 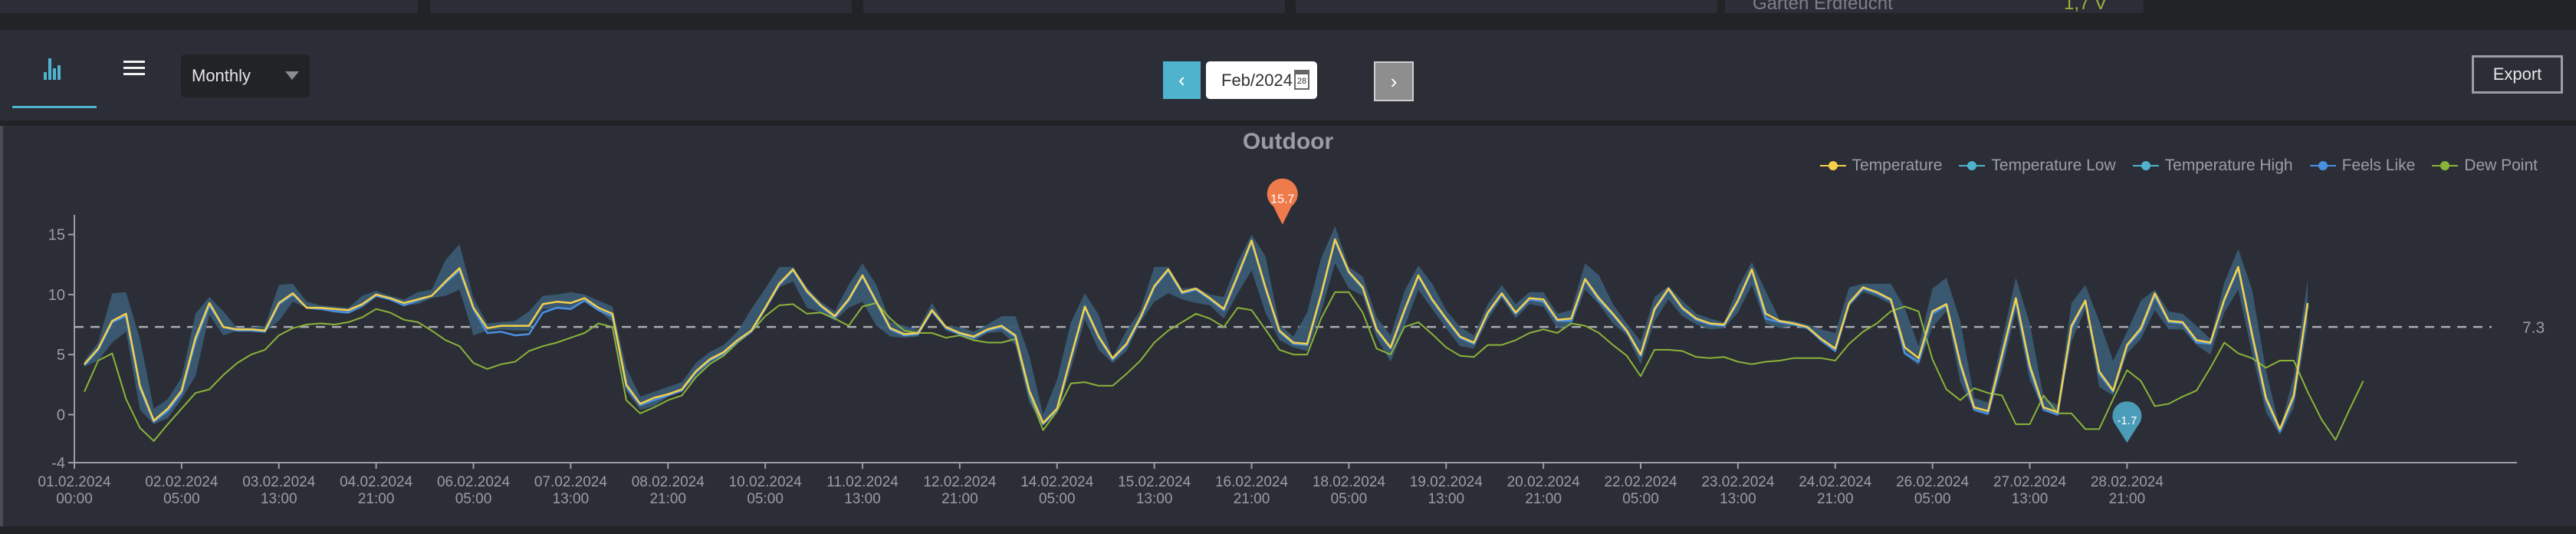 What do you see at coordinates (75, 482) in the screenshot?
I see `x-tick-label-date: 01.02.2024` at bounding box center [75, 482].